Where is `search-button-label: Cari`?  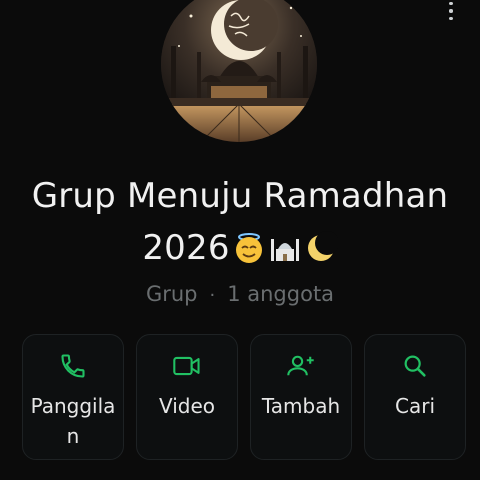
search-button-label: Cari is located at coordinates (415, 406).